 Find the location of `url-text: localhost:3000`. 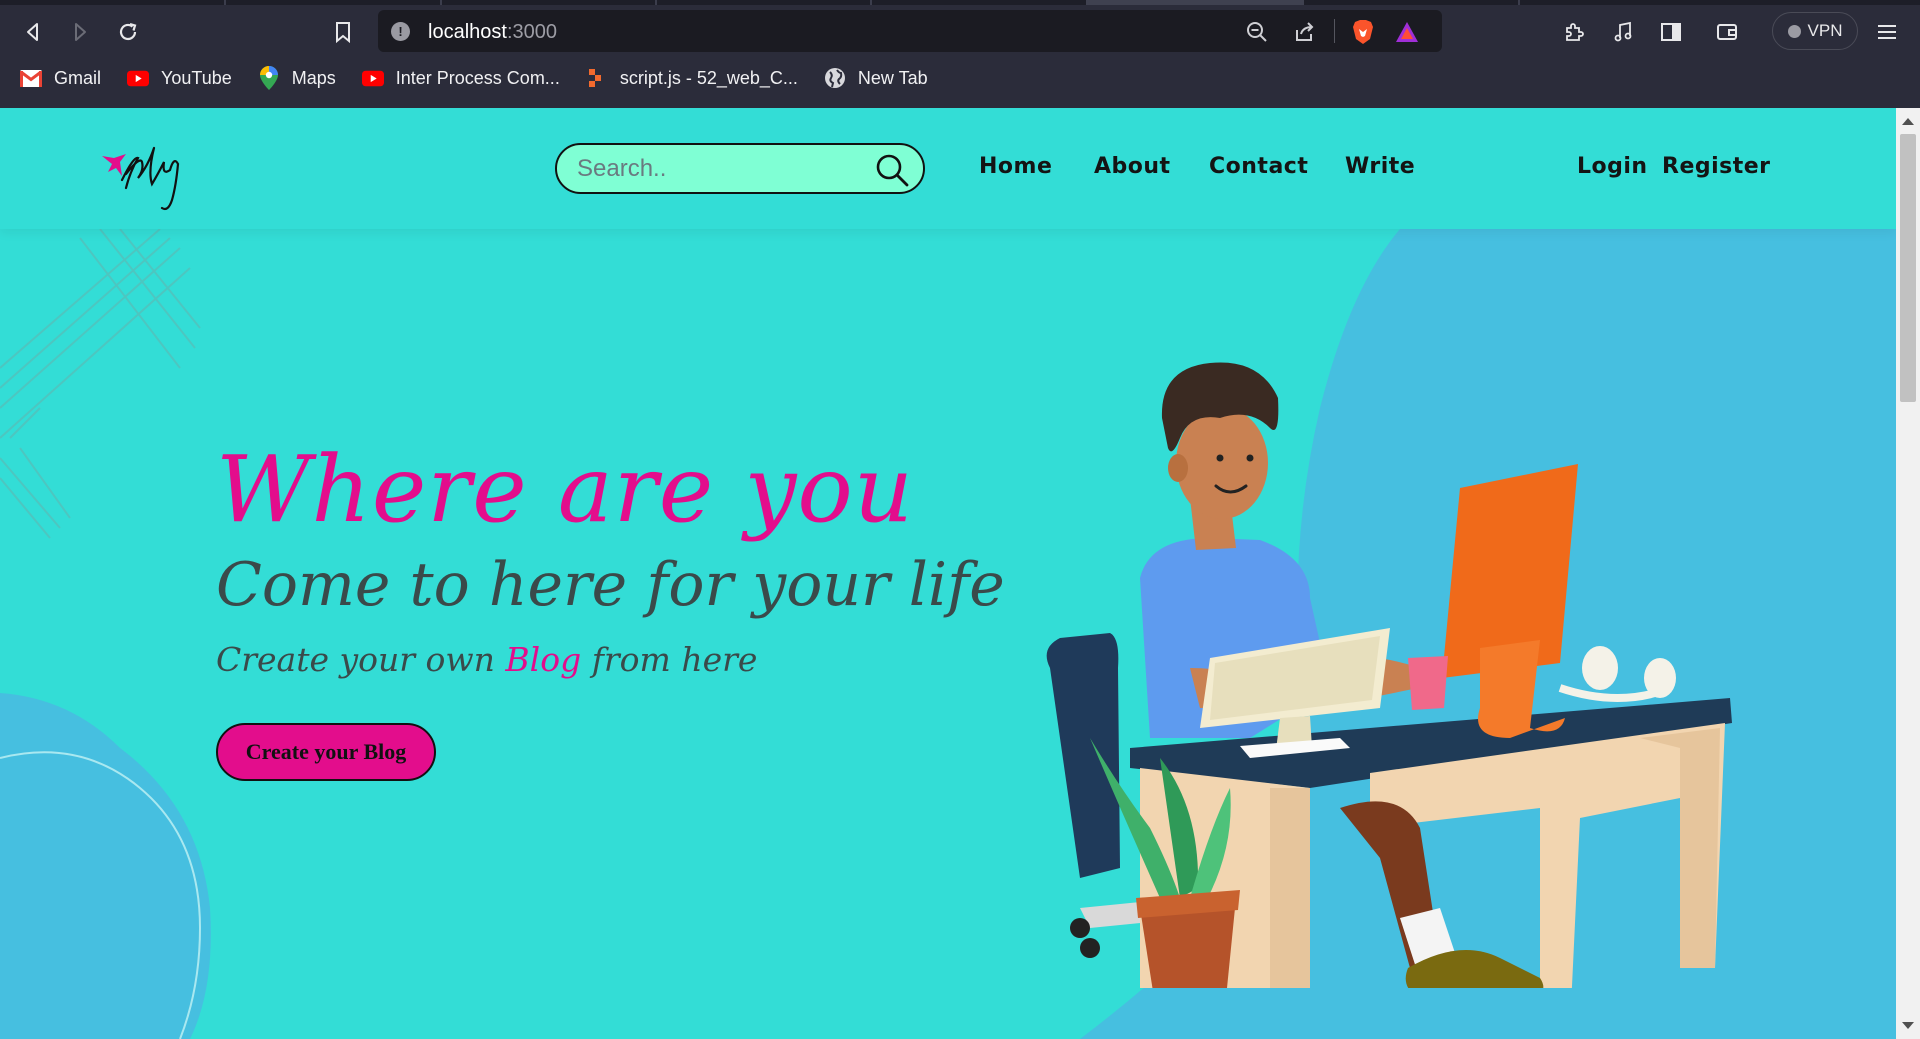

url-text: localhost:3000 is located at coordinates (492, 32).